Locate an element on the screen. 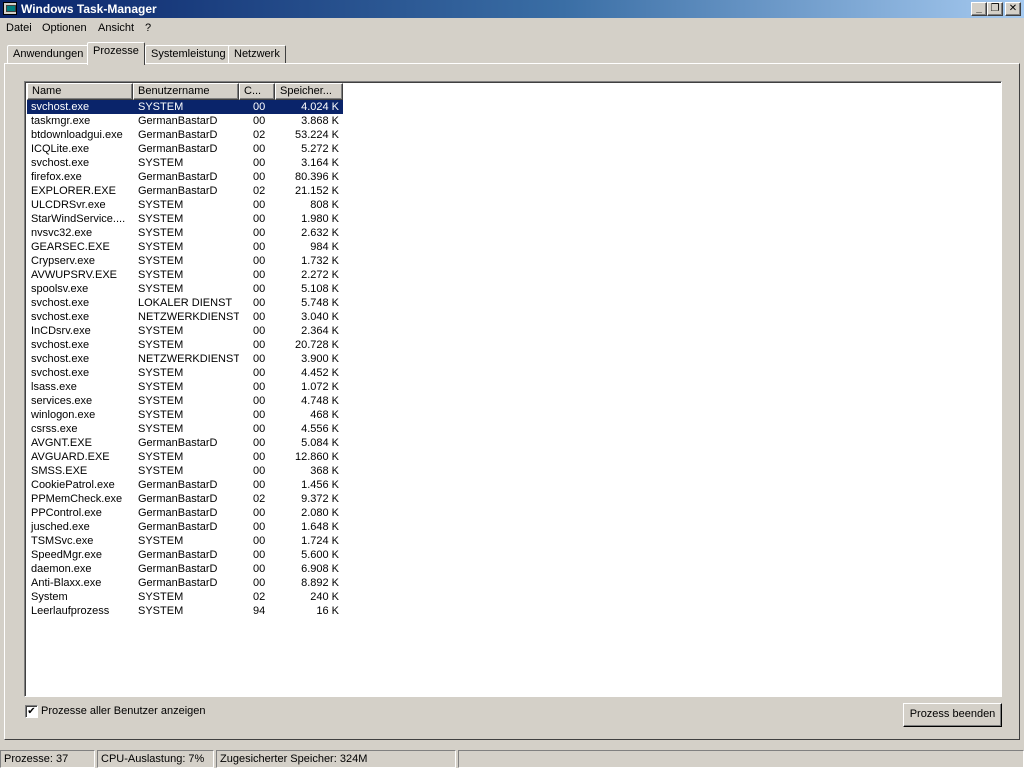  tab-systemleistung: Systemleistung is located at coordinates (188, 54).